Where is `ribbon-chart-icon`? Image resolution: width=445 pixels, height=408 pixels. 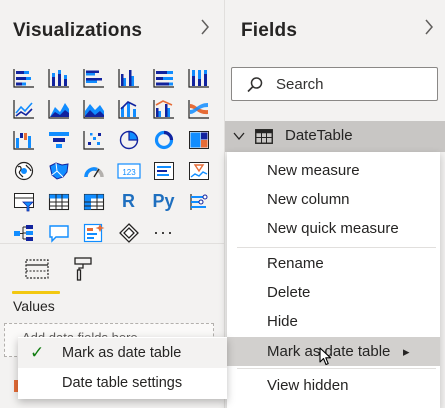
ribbon-chart-icon is located at coordinates (198, 108).